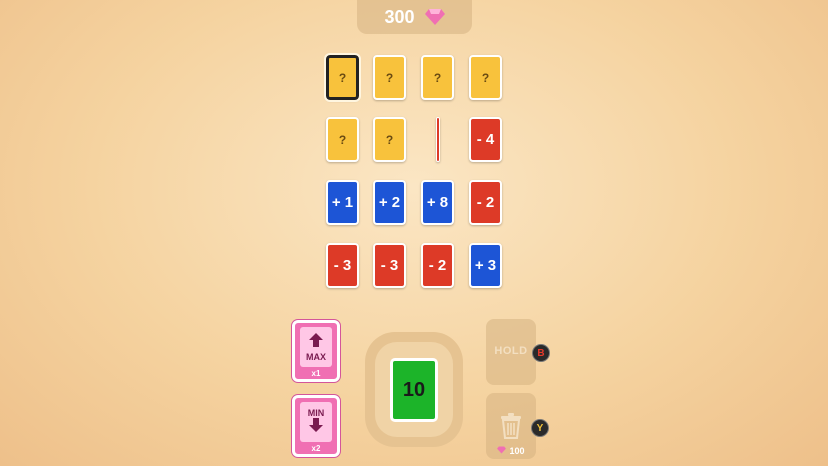 The height and width of the screenshot is (466, 828). Describe the element at coordinates (485, 139) in the screenshot. I see `card-r2-c4: - 4` at that location.